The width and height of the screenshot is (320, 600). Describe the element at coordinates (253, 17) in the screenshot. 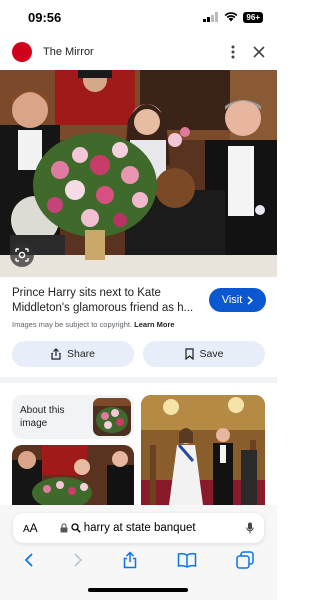

I see `battery-icon: 96+` at that location.